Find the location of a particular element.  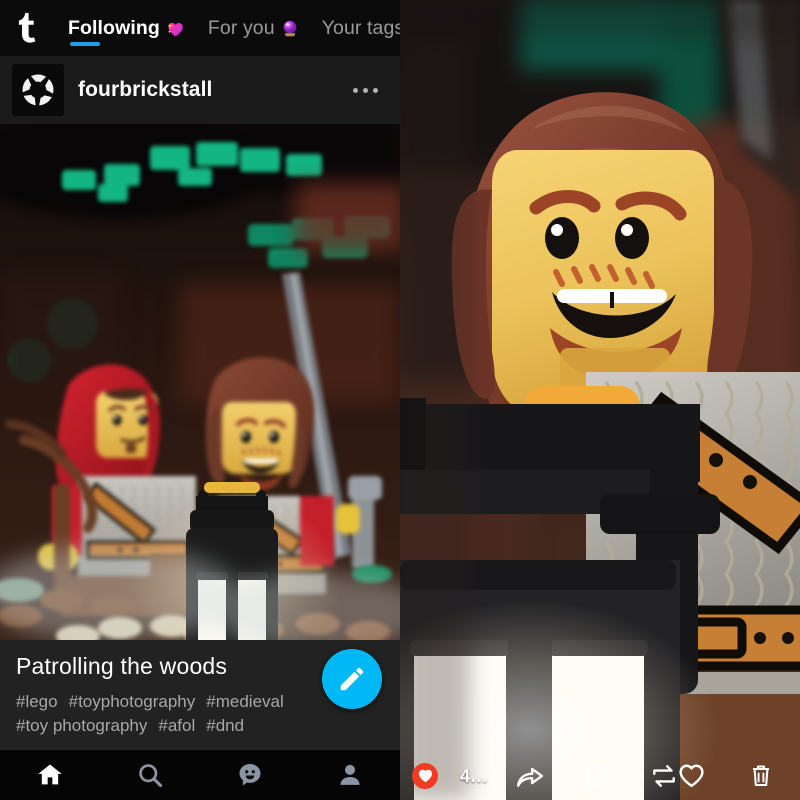

avatar is located at coordinates (38, 90).